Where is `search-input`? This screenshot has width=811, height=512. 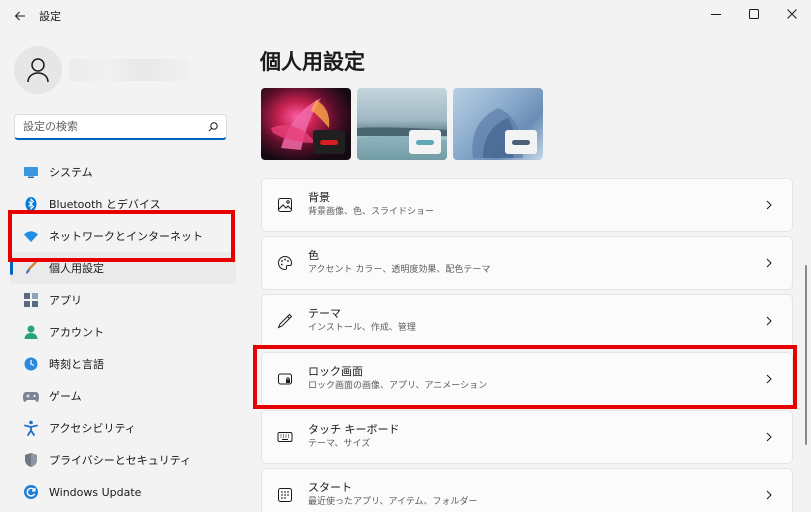 search-input is located at coordinates (115, 126).